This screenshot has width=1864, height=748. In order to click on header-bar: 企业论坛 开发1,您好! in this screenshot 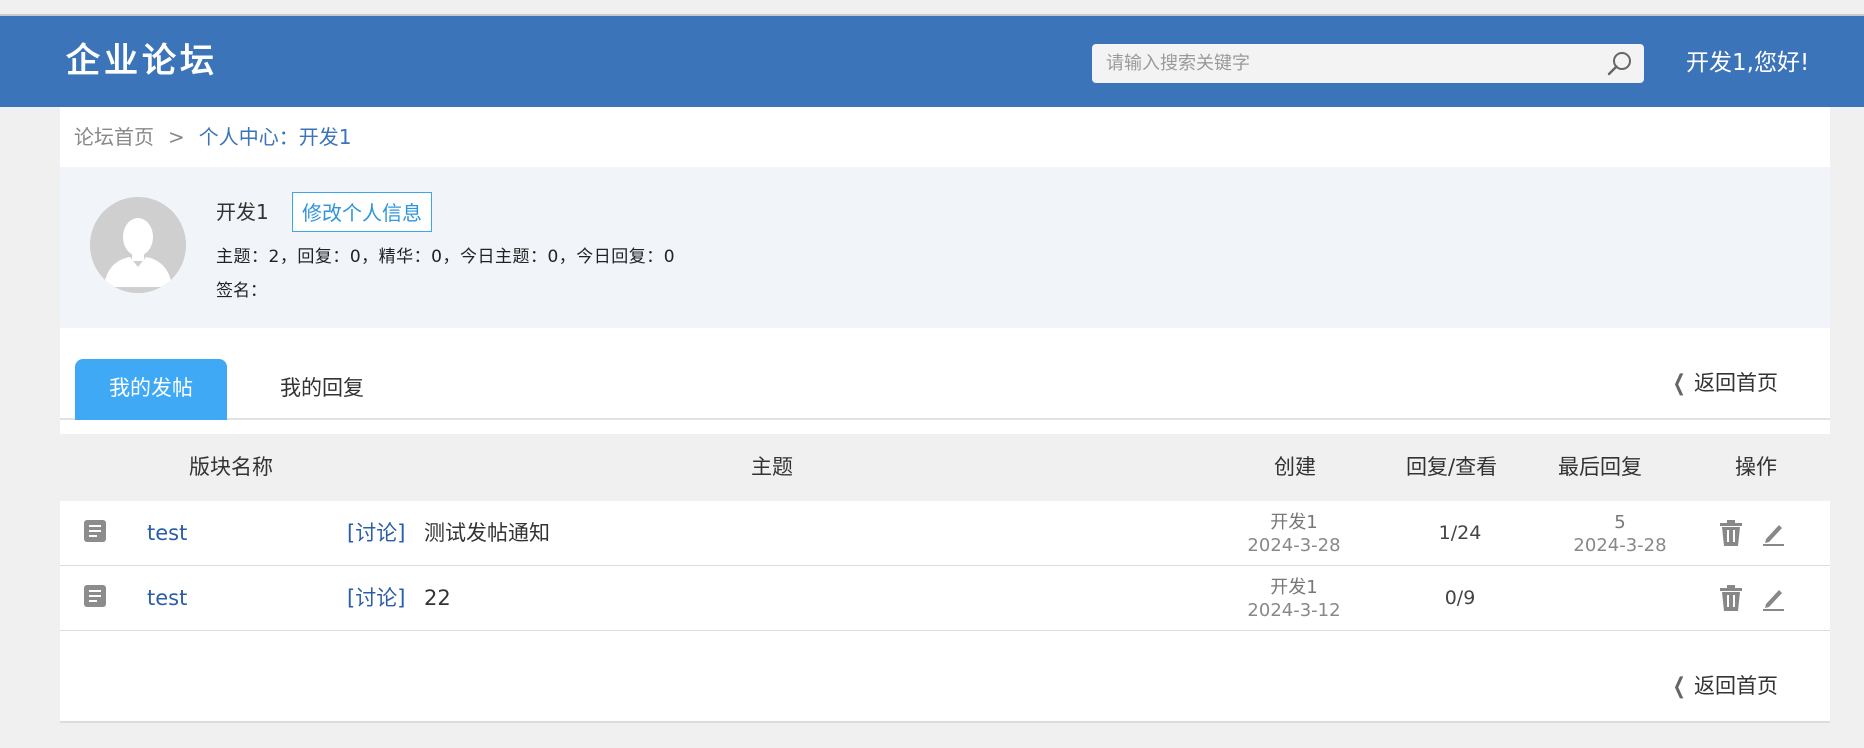, I will do `click(932, 61)`.